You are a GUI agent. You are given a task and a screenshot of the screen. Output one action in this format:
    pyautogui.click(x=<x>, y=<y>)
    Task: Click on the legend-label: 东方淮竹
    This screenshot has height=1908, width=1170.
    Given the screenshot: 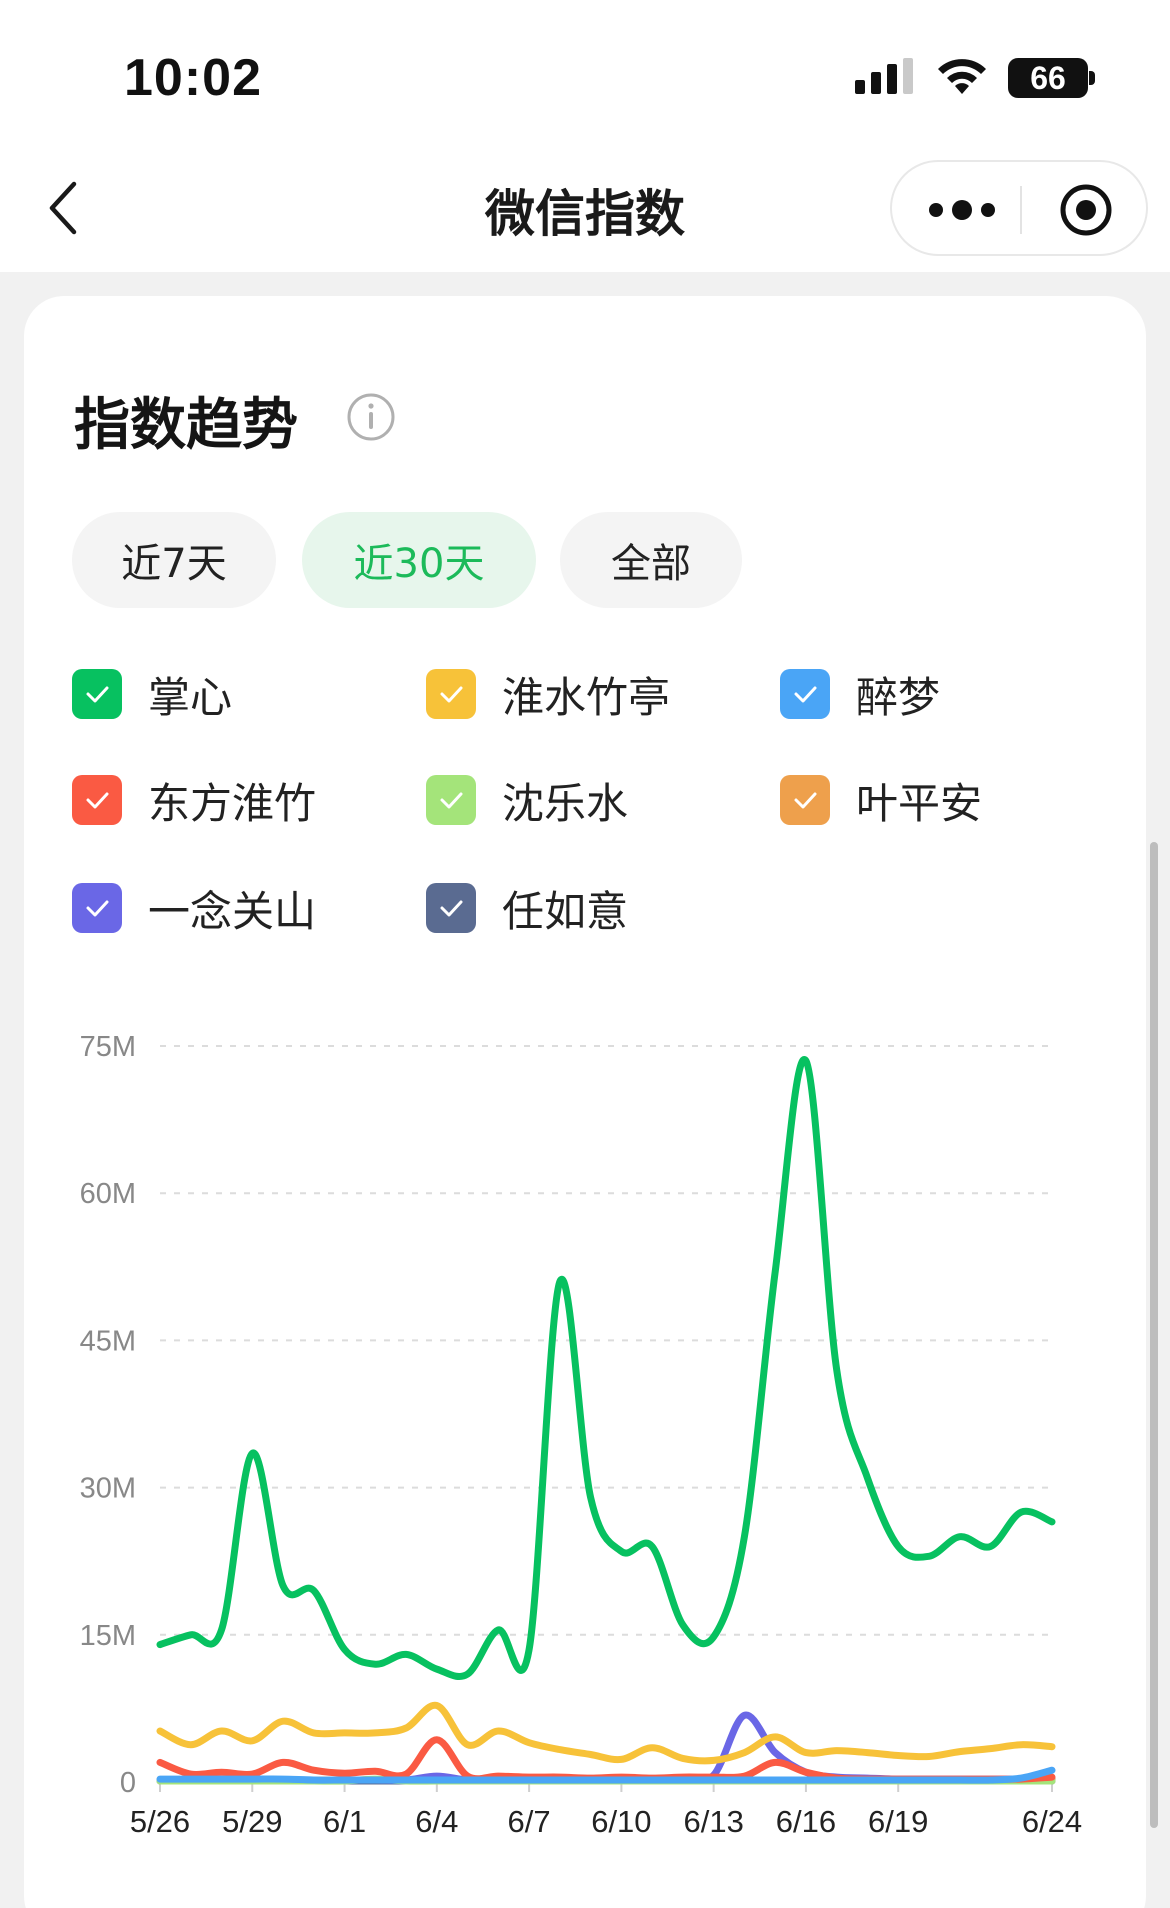 What is the action you would take?
    pyautogui.click(x=232, y=803)
    